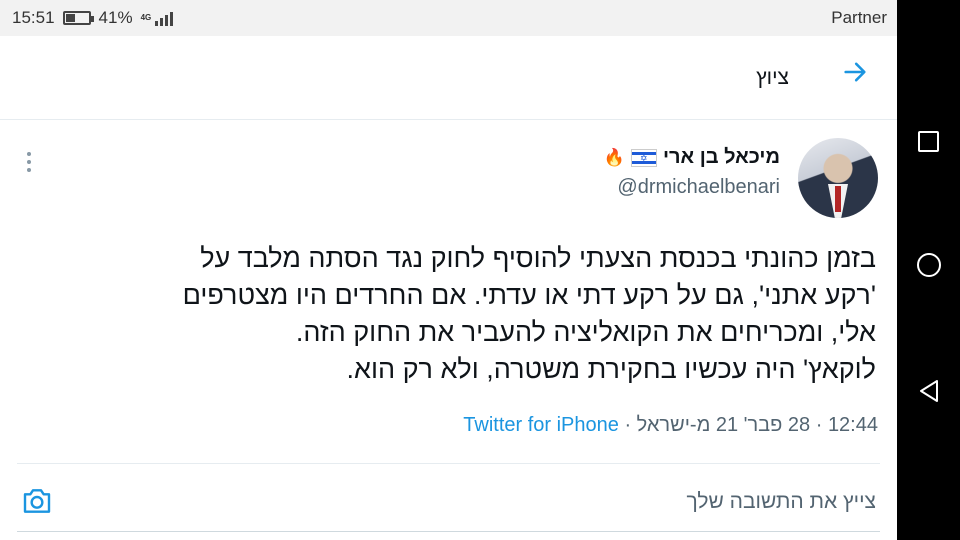 The width and height of the screenshot is (960, 540). I want to click on arrow-right-icon, so click(855, 74).